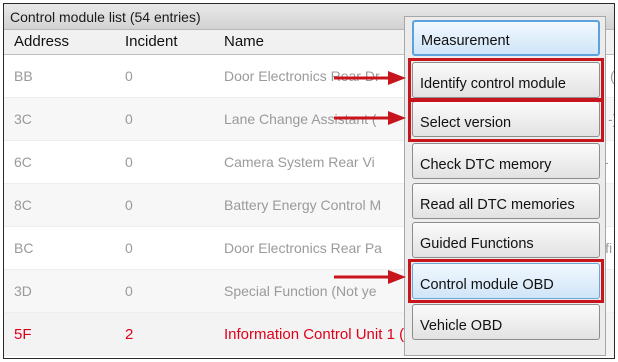 This screenshot has width=618, height=362. Describe the element at coordinates (303, 248) in the screenshot. I see `row-name: Door Electronics Rear Pa` at that location.